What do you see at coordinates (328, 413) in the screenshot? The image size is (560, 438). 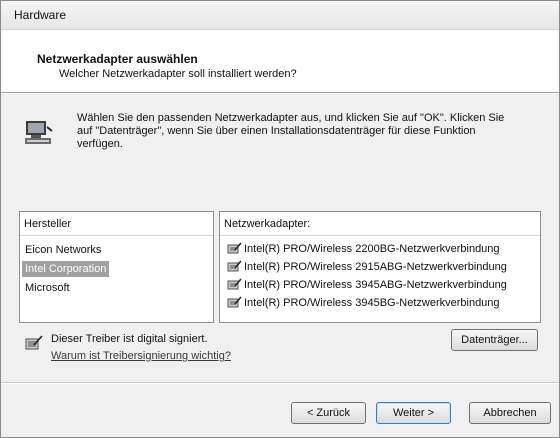 I see `back-button: < Zurück` at bounding box center [328, 413].